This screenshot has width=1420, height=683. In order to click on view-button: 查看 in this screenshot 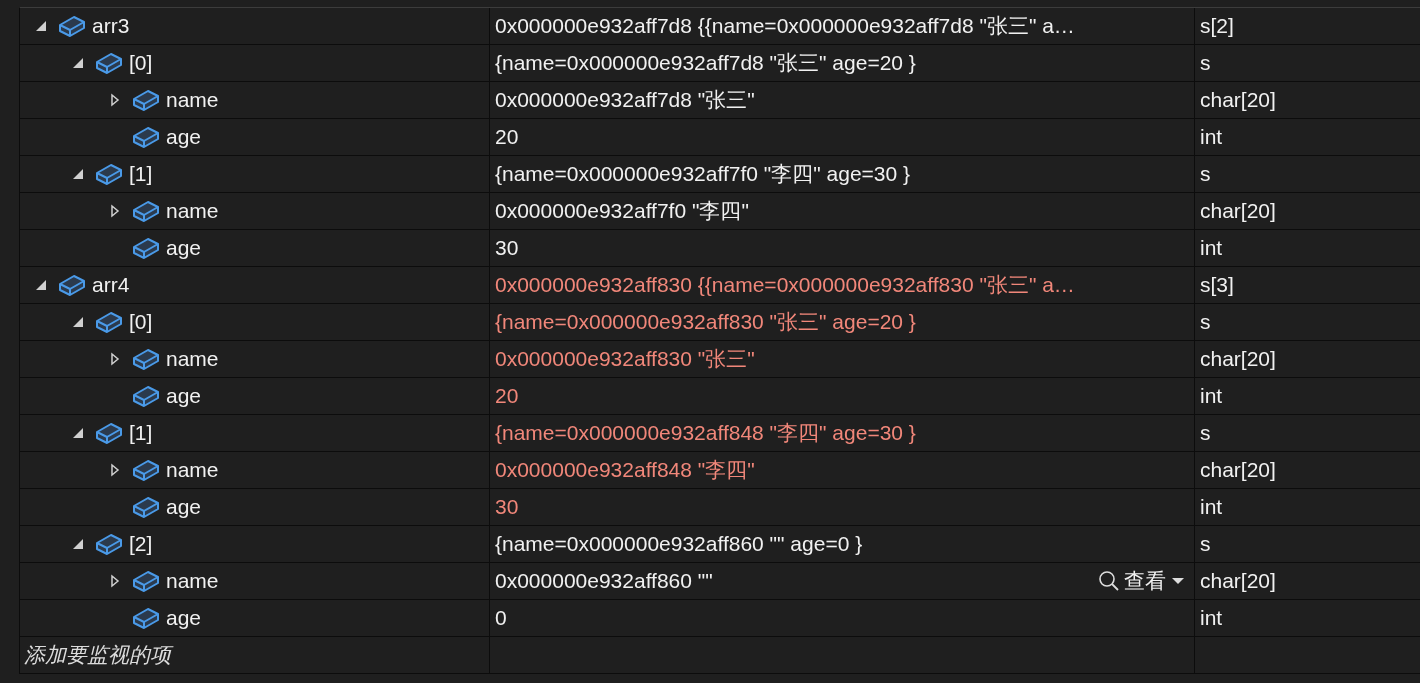, I will do `click(1142, 581)`.